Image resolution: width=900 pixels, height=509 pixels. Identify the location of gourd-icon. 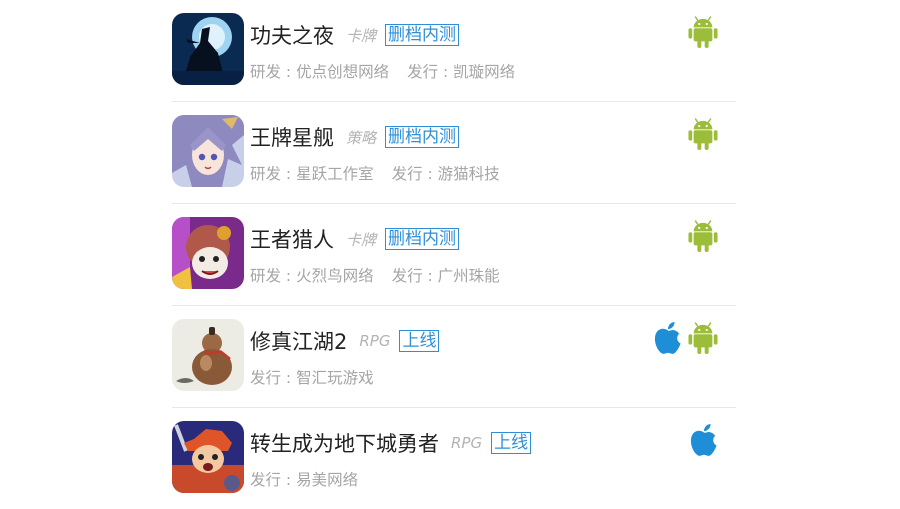
(208, 355).